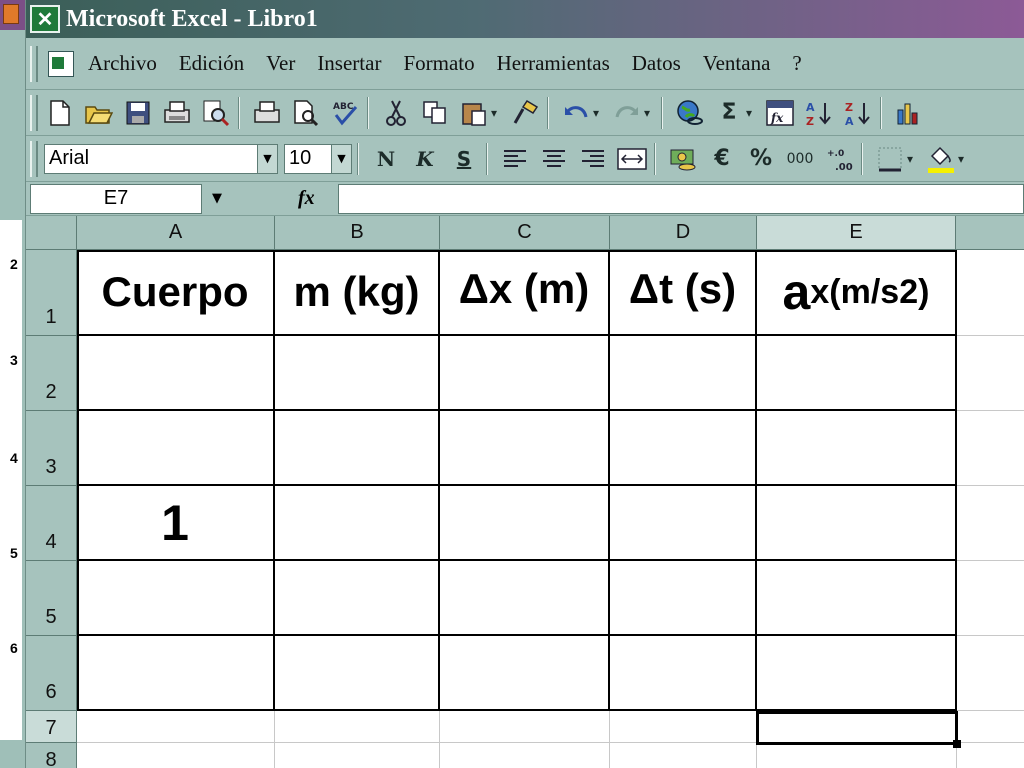 The width and height of the screenshot is (1024, 768). What do you see at coordinates (857, 727) in the screenshot?
I see `cell-e7` at bounding box center [857, 727].